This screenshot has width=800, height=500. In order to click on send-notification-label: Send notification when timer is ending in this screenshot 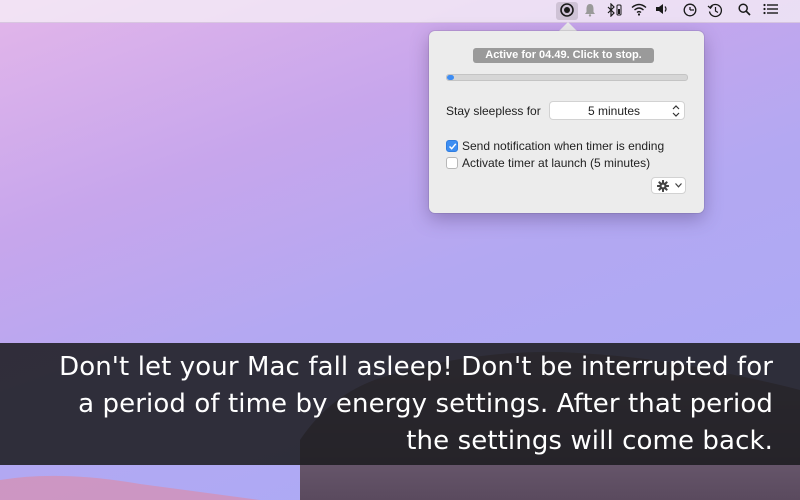, I will do `click(563, 146)`.